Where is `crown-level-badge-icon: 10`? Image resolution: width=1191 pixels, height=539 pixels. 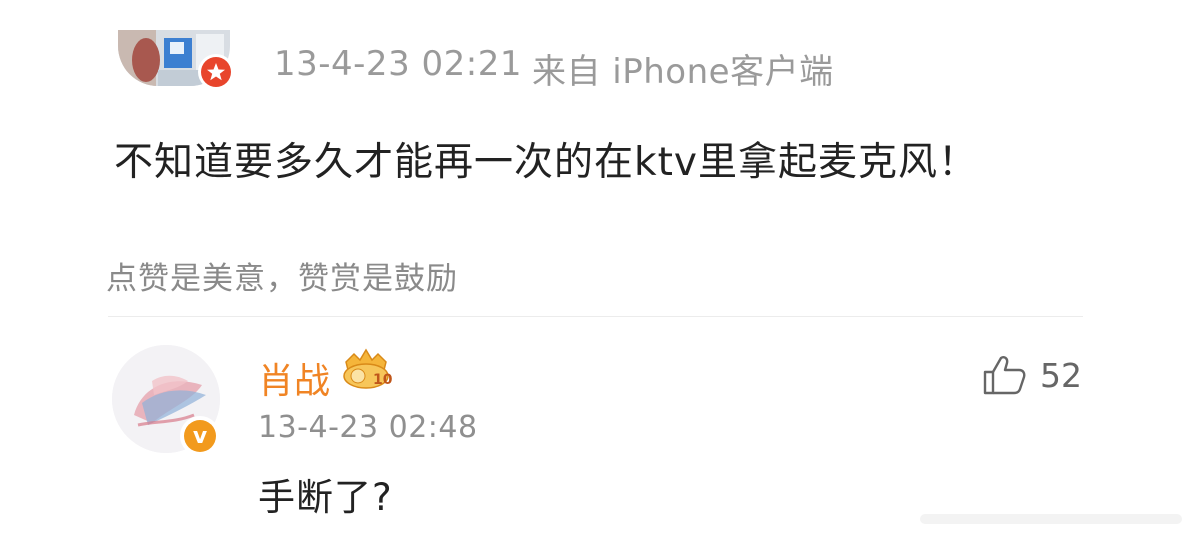
crown-level-badge-icon: 10 is located at coordinates (366, 370).